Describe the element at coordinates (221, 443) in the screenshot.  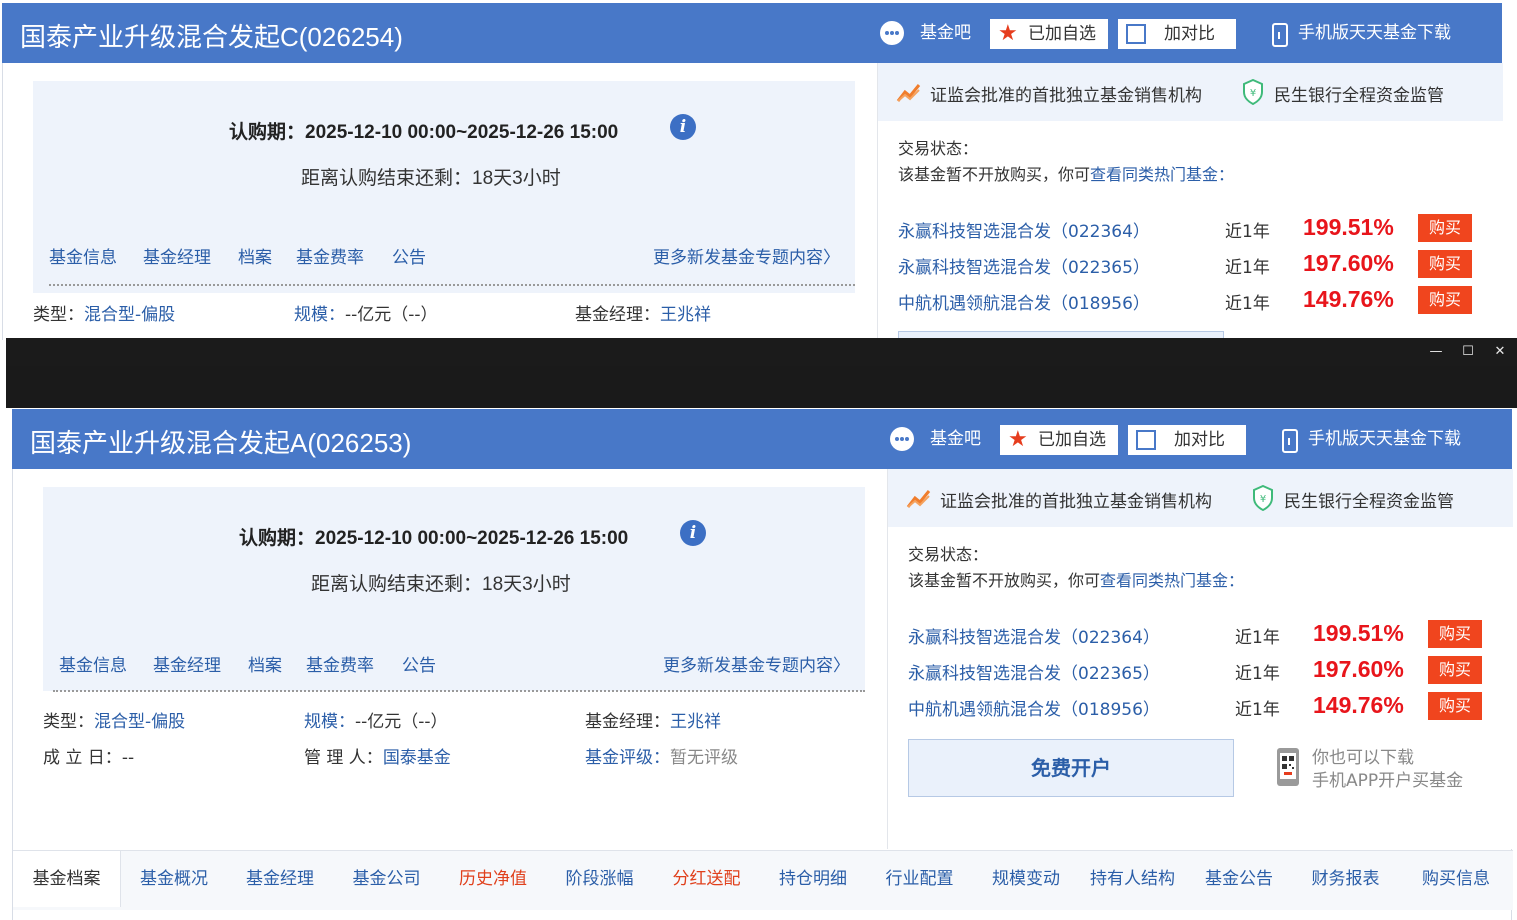
I see `fund-title: 国泰产业升级混合发起A(026253)` at that location.